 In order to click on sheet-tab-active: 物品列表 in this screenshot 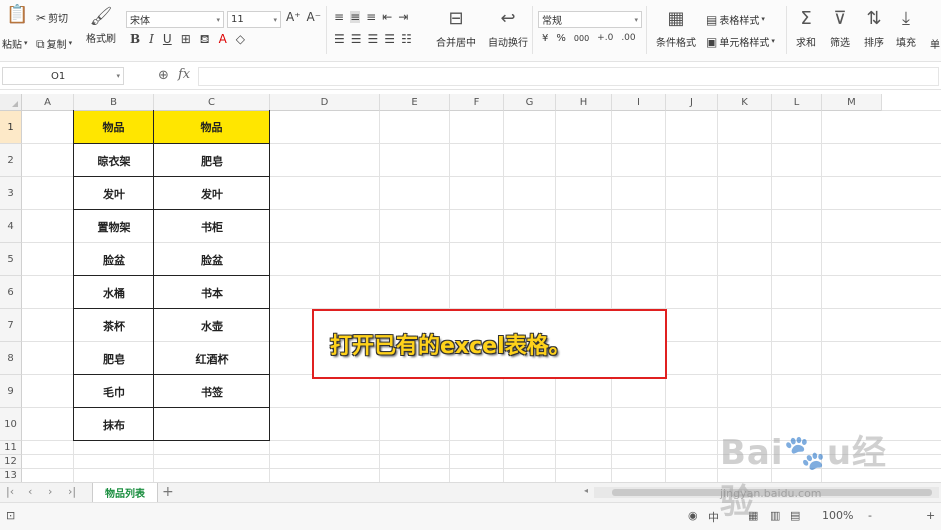, I will do `click(125, 492)`.